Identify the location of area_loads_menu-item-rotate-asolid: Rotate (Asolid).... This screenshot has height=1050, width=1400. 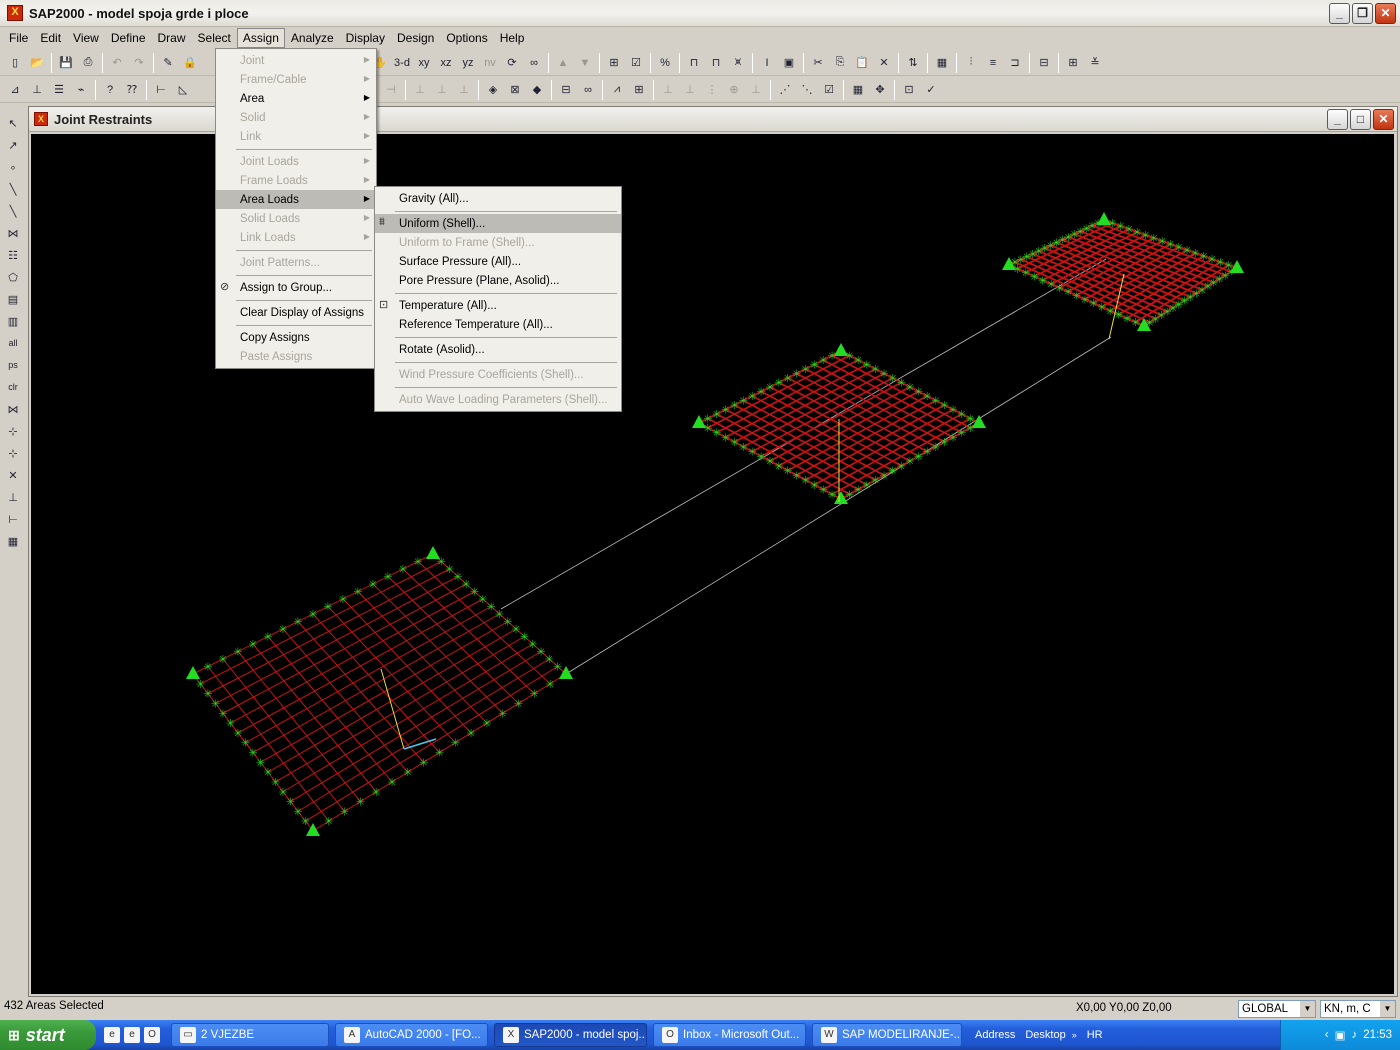
(498, 349).